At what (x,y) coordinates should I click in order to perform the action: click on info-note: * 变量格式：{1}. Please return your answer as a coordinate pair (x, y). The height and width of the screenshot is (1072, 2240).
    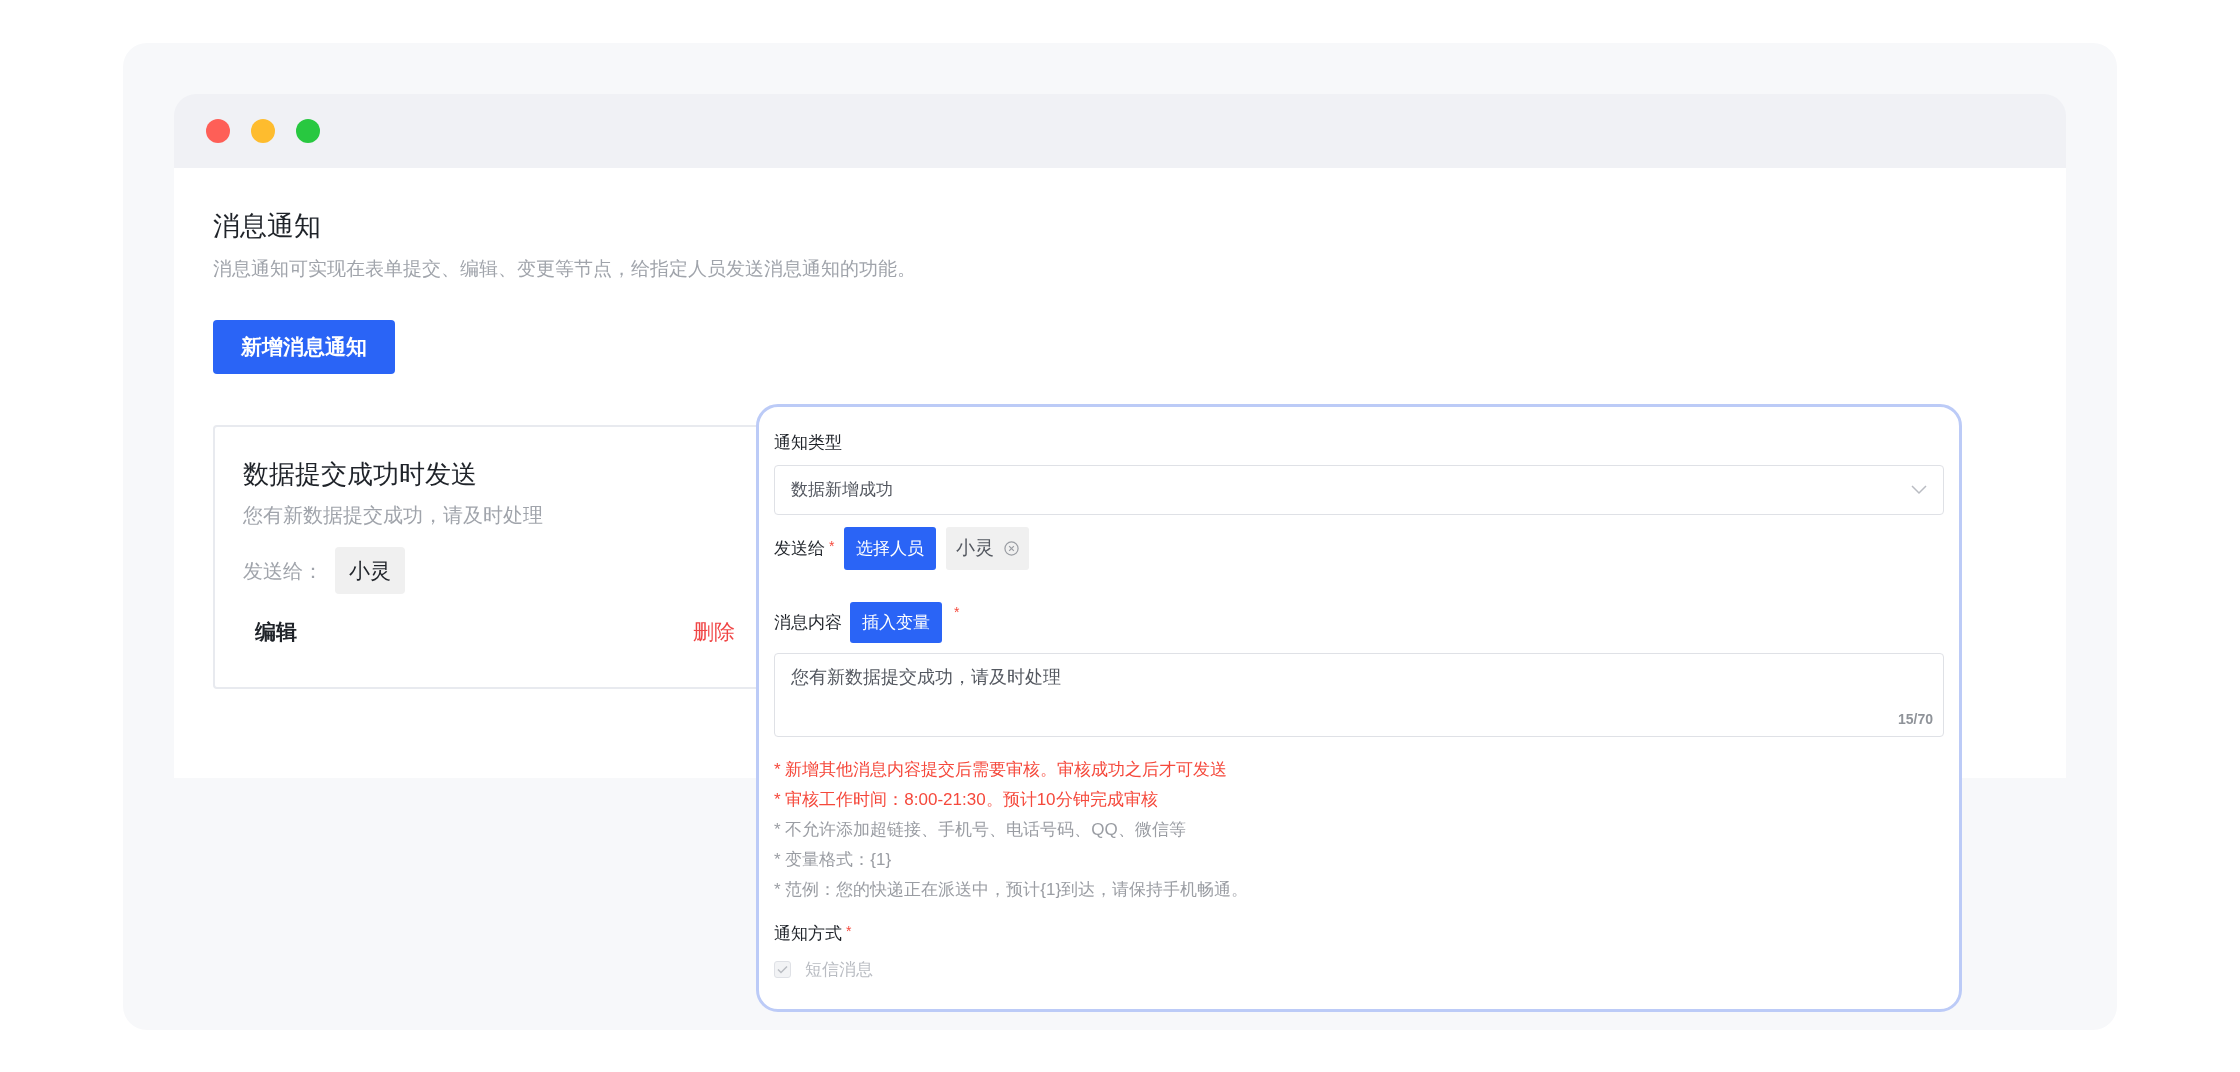
    Looking at the image, I should click on (833, 860).